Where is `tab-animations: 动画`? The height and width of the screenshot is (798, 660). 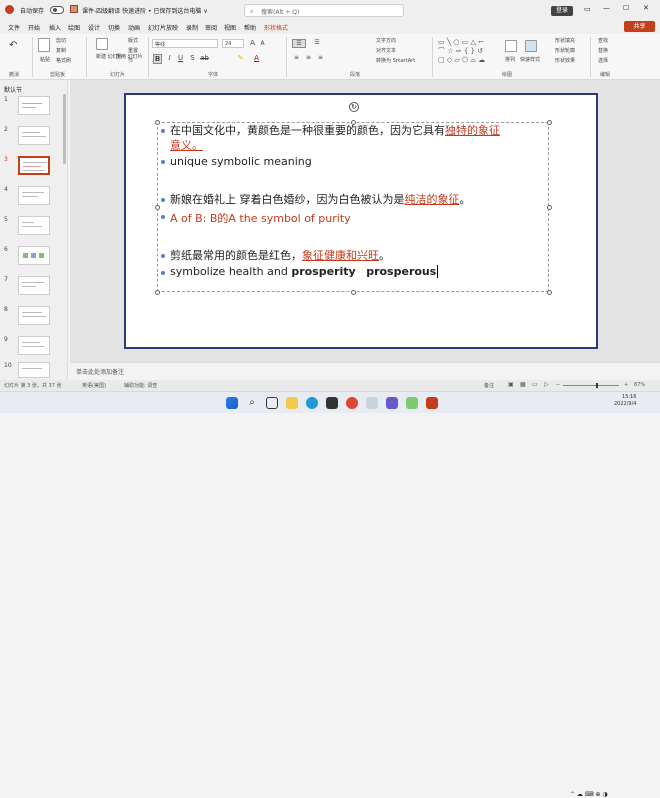
tab-animations: 动画 is located at coordinates (134, 27).